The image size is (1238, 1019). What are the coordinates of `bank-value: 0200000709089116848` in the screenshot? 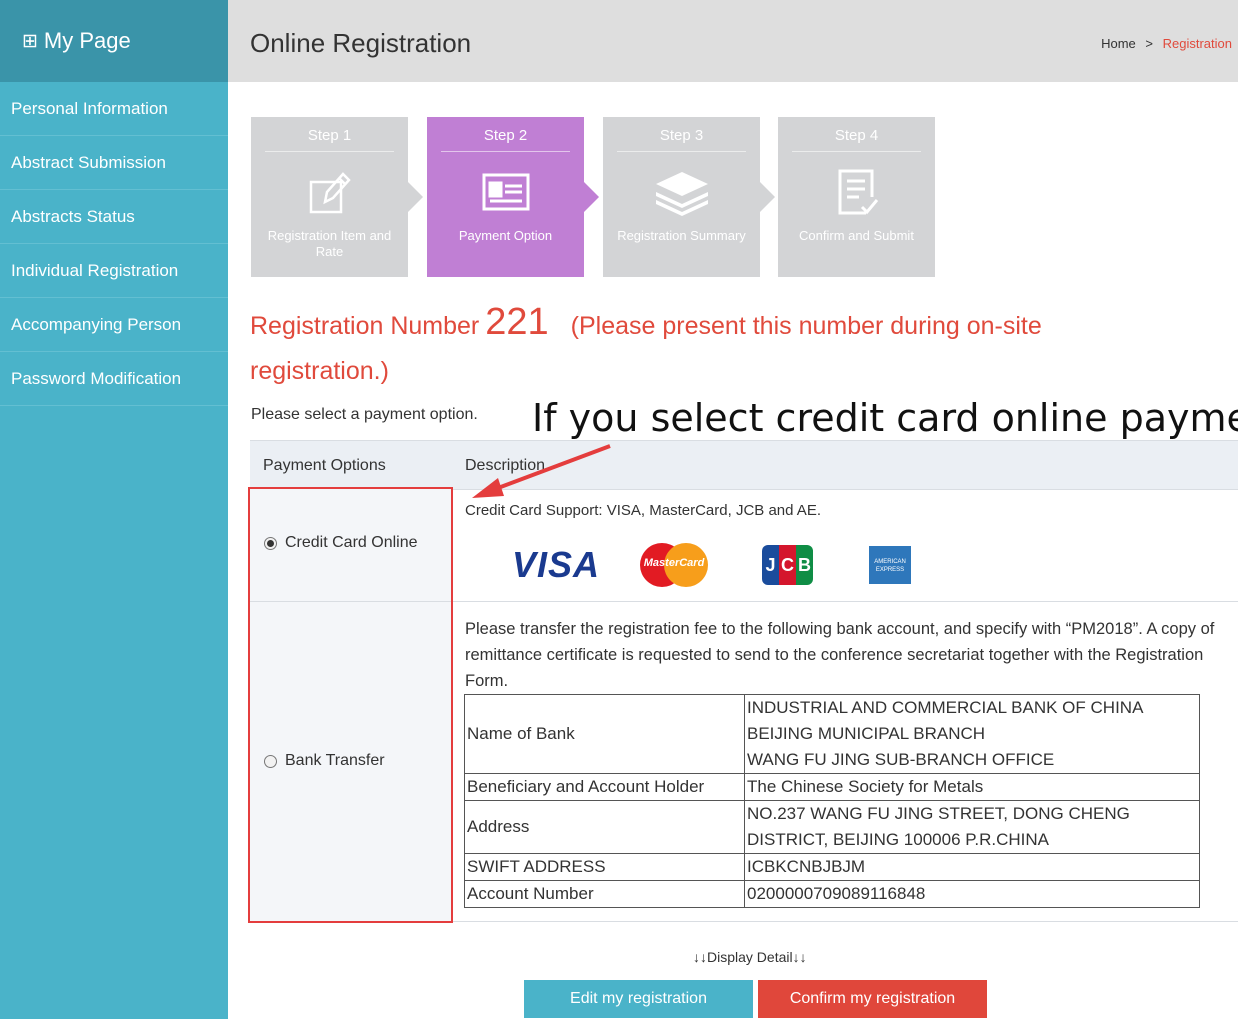 It's located at (972, 894).